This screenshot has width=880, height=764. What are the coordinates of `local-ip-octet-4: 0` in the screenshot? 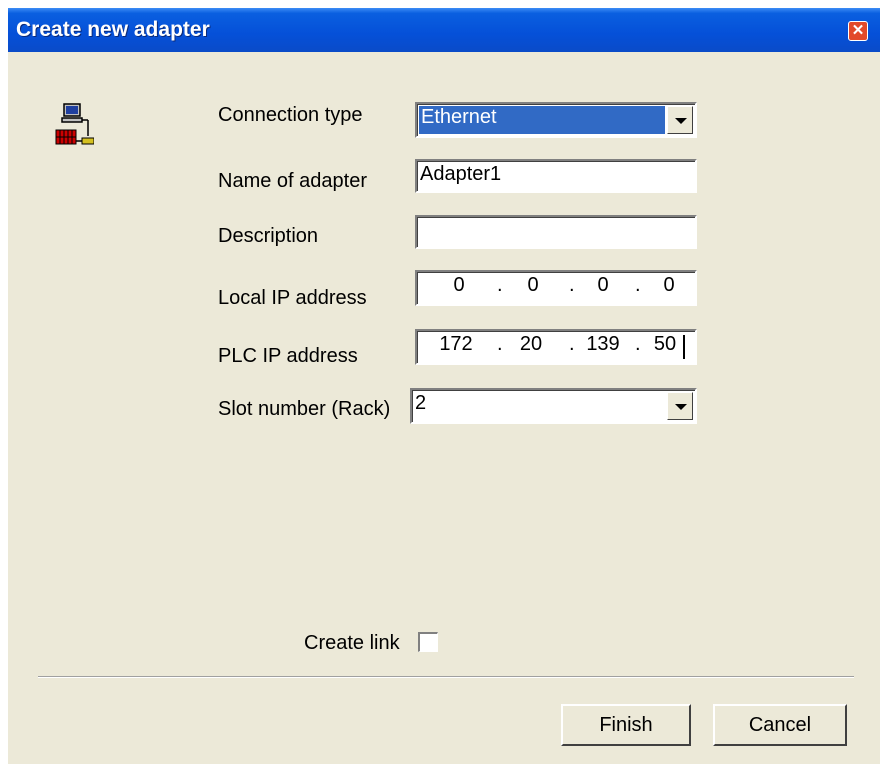 It's located at (669, 285).